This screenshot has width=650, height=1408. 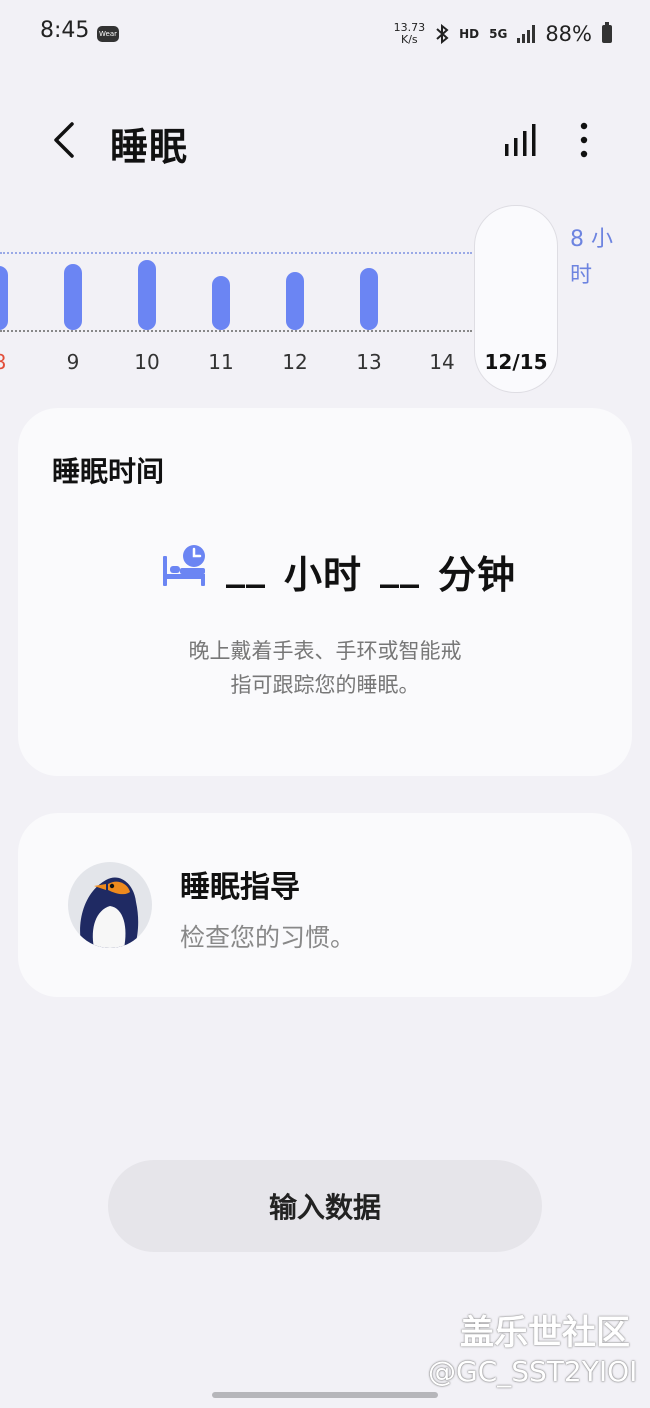 I want to click on goal-label: 8 小时, so click(x=591, y=257).